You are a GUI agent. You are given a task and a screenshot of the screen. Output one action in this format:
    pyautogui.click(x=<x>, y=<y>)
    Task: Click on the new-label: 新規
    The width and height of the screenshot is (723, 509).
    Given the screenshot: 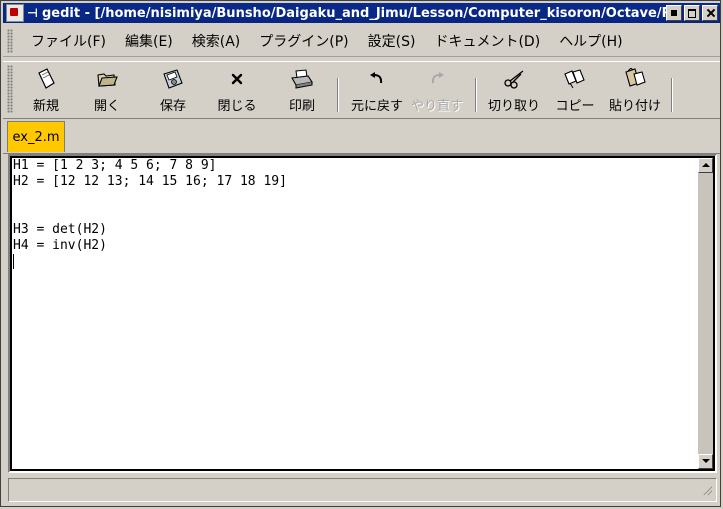 What is the action you would take?
    pyautogui.click(x=45, y=106)
    